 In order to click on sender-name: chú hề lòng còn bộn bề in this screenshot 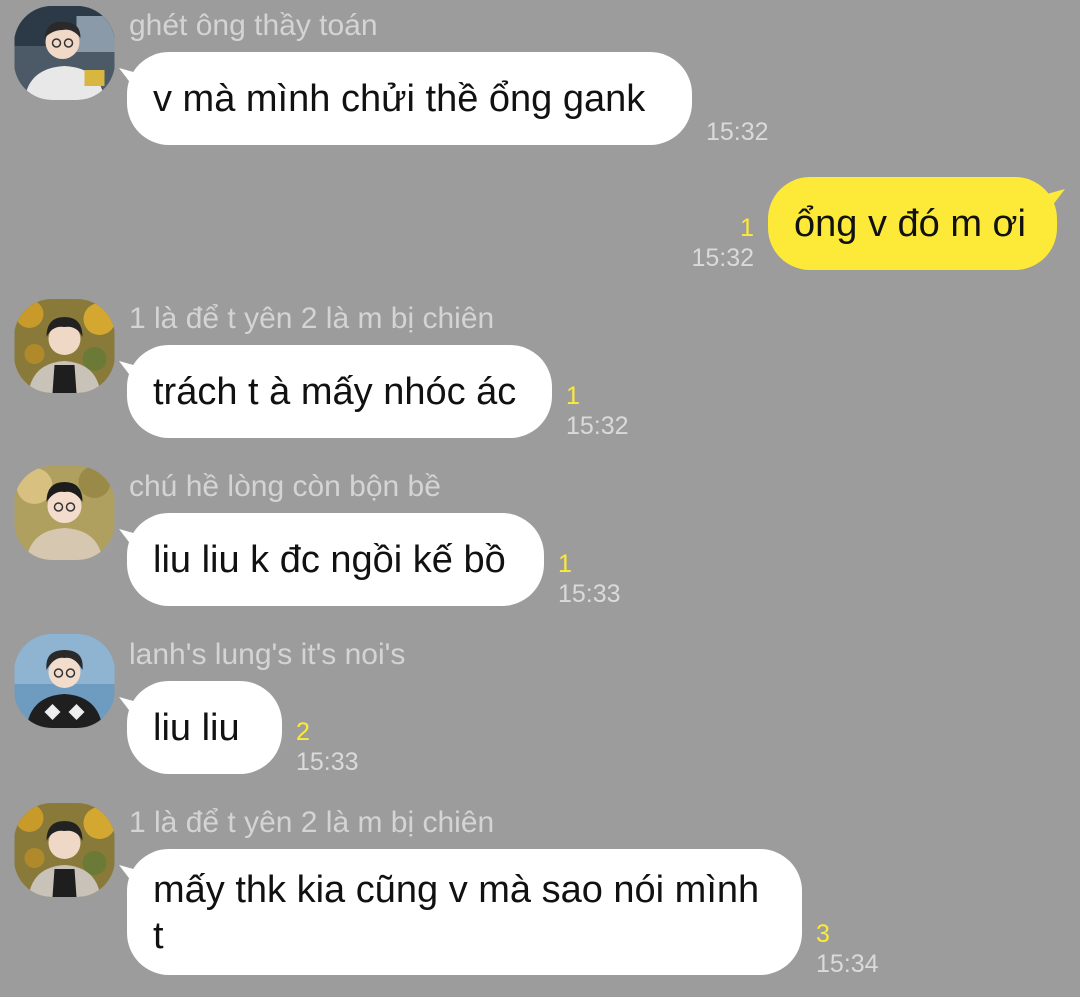, I will do `click(285, 486)`.